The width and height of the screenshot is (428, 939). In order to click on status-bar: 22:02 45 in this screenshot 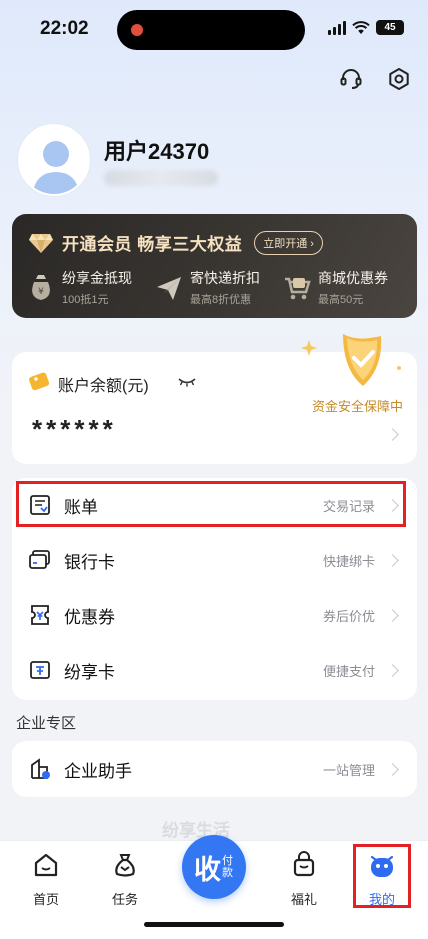, I will do `click(214, 29)`.